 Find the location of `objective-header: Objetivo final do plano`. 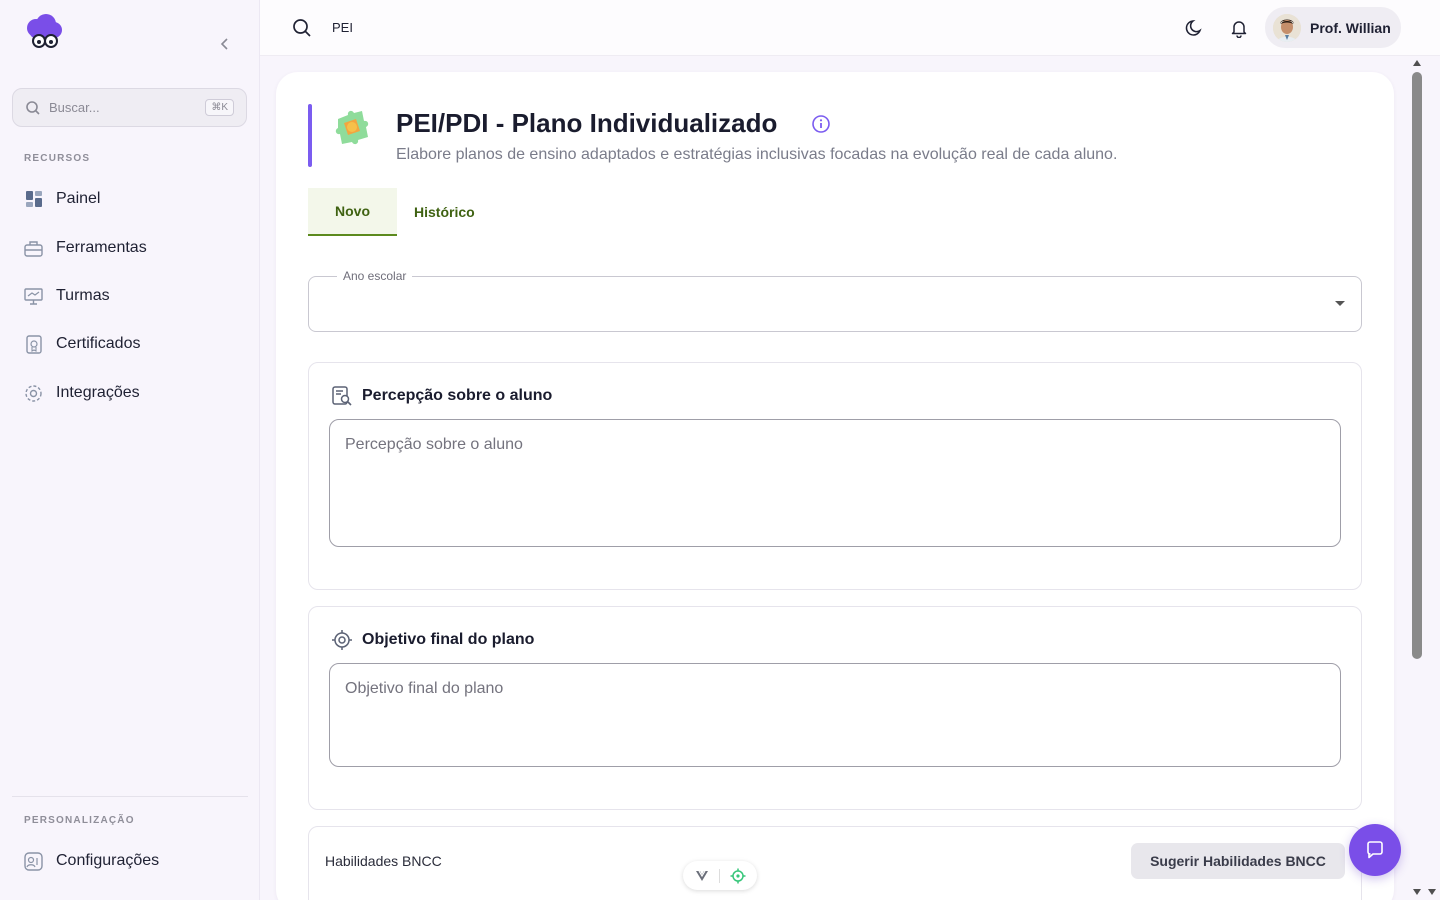

objective-header: Objetivo final do plano is located at coordinates (432, 640).